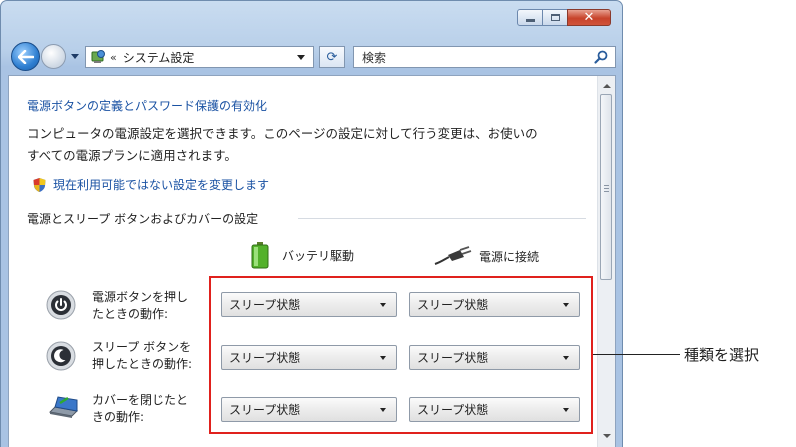  I want to click on scroll-down-icon, so click(607, 436).